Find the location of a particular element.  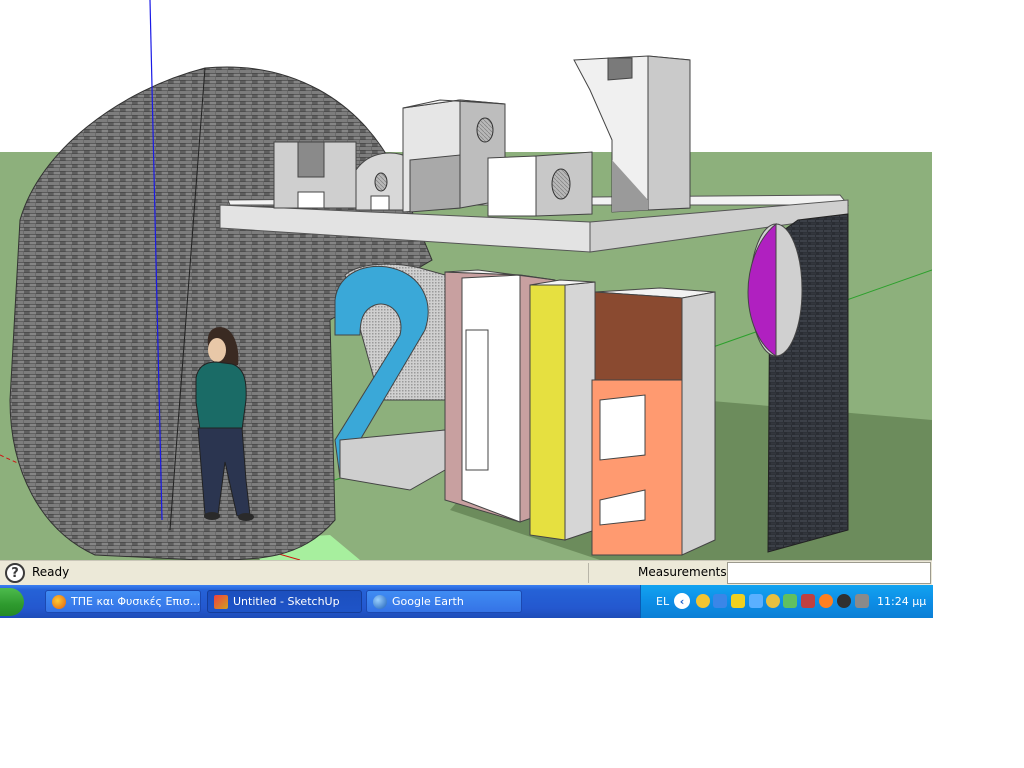

taskbar-button-sketchup: Untitled - SketchUp is located at coordinates (284, 601).